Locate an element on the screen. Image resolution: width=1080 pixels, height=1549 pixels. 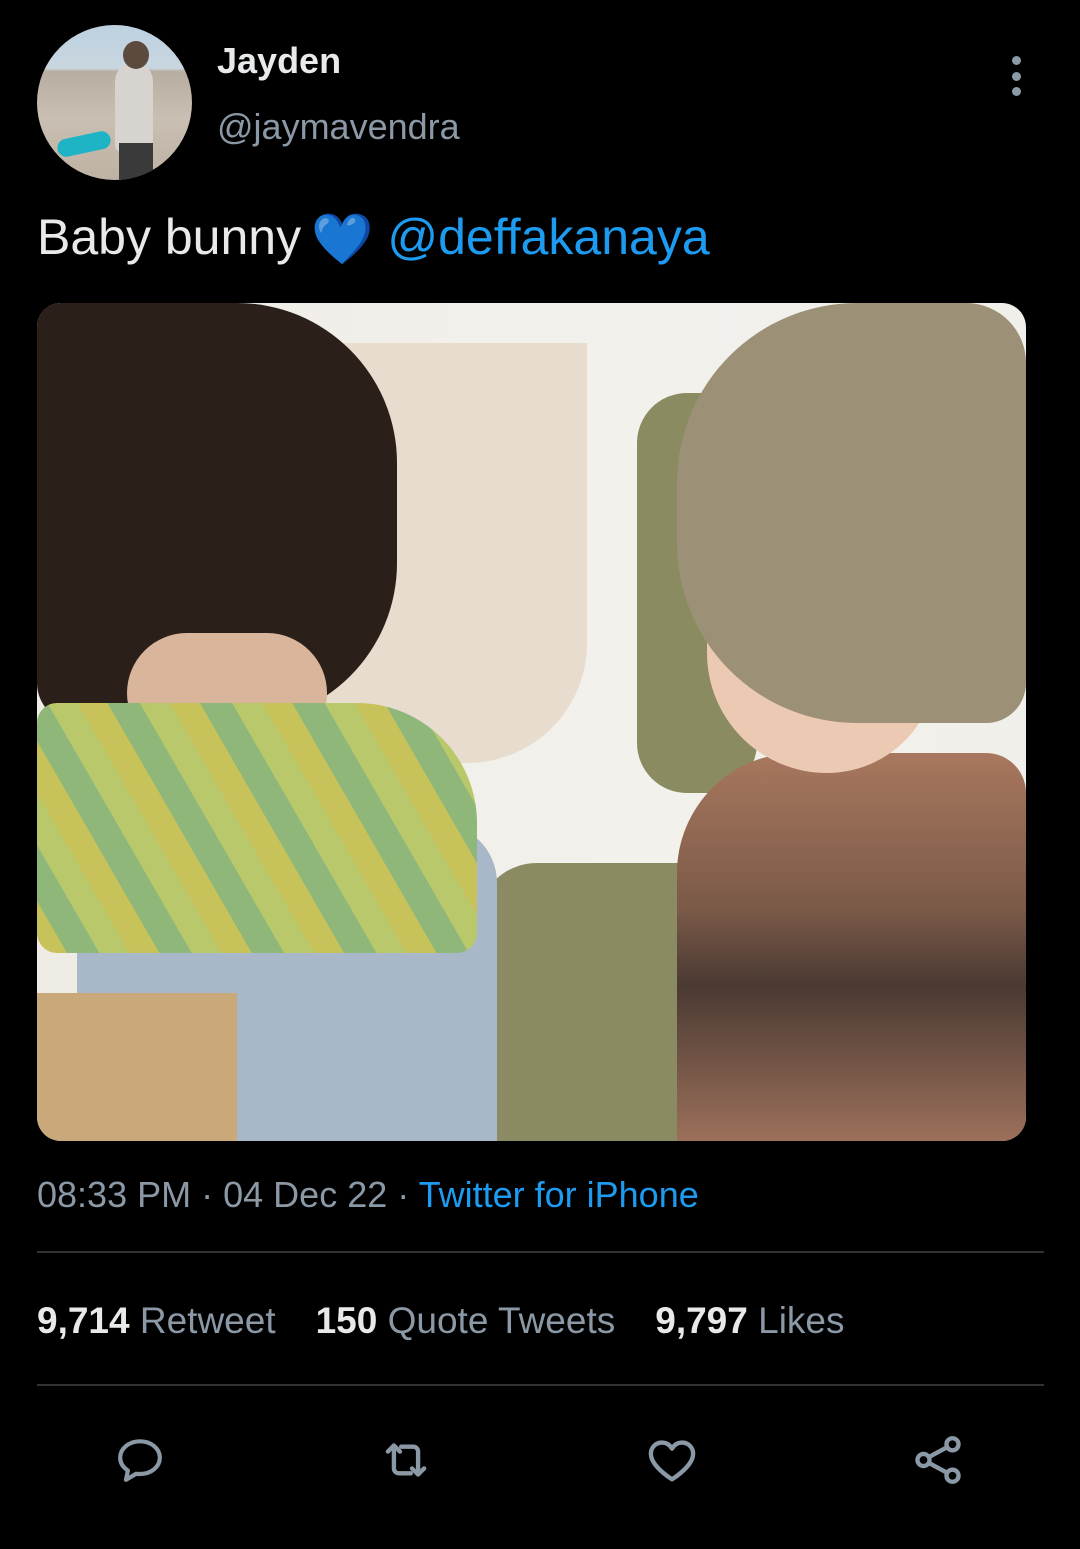
like-count: 9,797 is located at coordinates (701, 1320).